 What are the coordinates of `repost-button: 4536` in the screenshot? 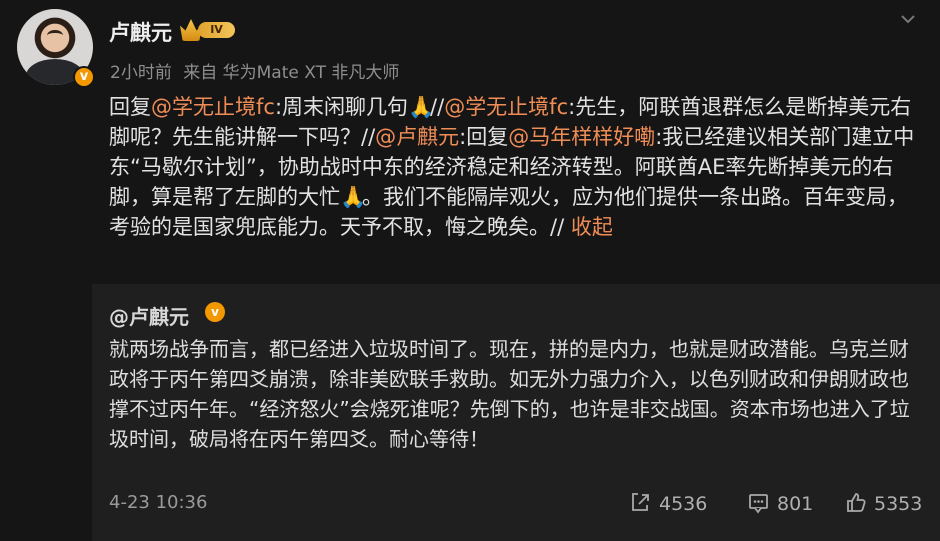 It's located at (668, 503).